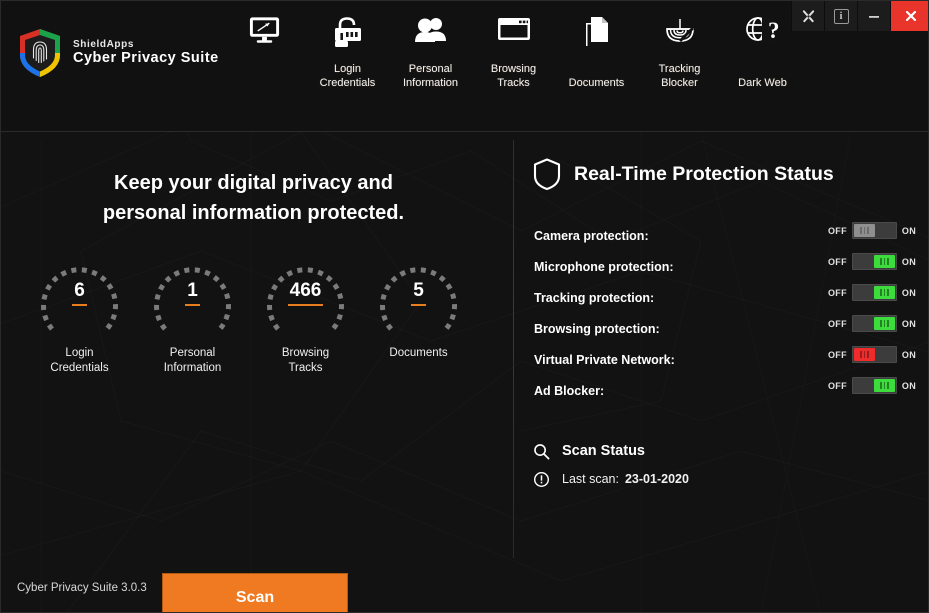 The height and width of the screenshot is (613, 929). I want to click on toggle-label: Virtual Private Network:, so click(604, 359).